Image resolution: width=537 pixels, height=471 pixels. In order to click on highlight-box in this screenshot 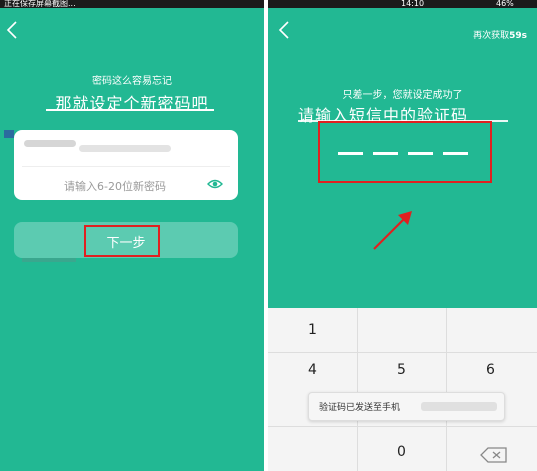, I will do `click(122, 241)`.